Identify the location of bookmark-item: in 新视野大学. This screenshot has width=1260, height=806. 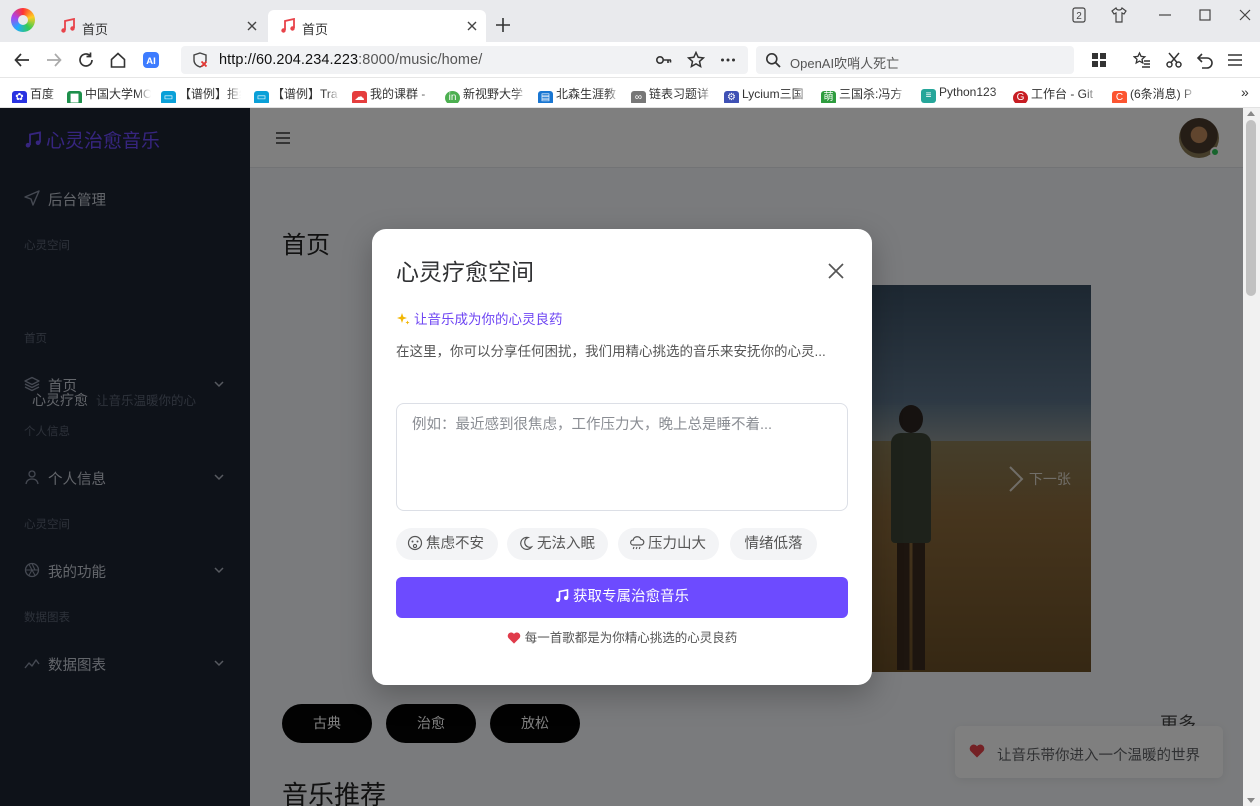
(486, 94).